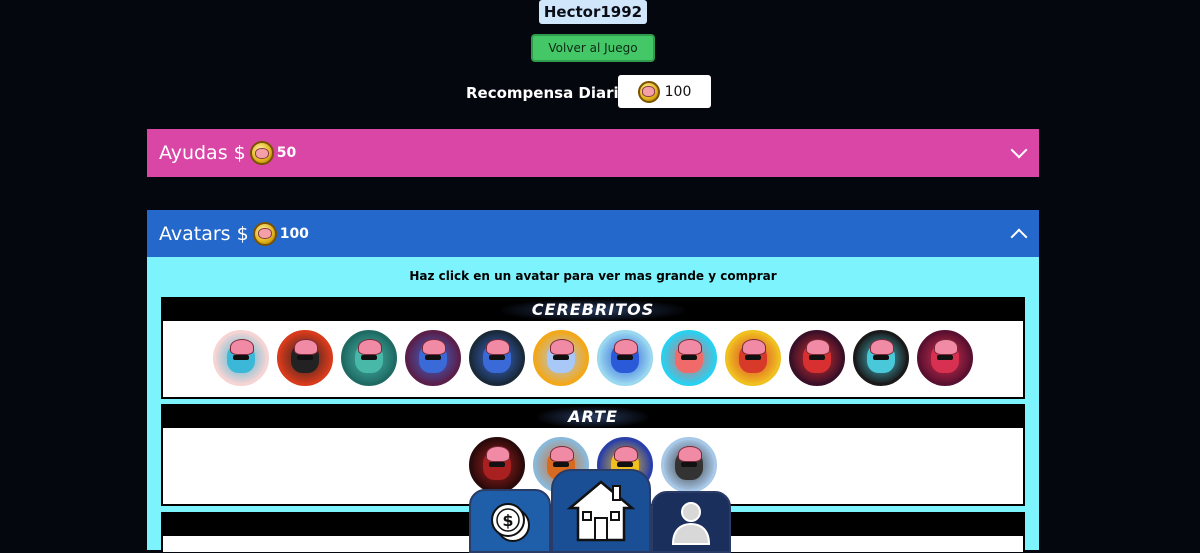 The width and height of the screenshot is (1200, 553). What do you see at coordinates (593, 353) in the screenshot?
I see `avatar-row` at bounding box center [593, 353].